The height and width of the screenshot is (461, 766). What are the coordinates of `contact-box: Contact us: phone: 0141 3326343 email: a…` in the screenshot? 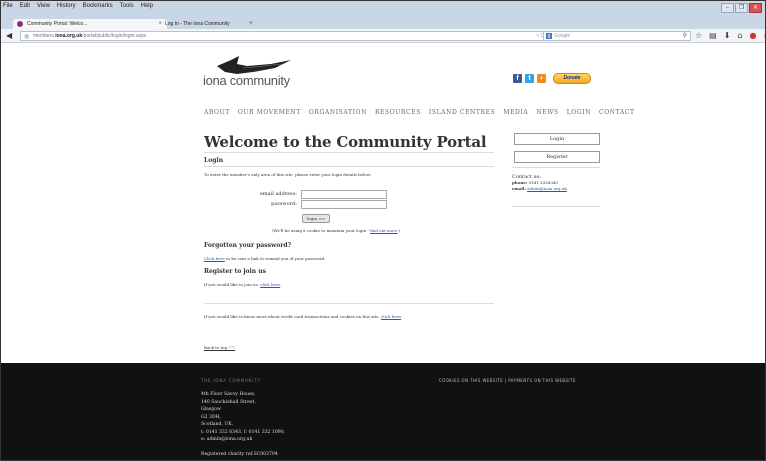 It's located at (539, 183).